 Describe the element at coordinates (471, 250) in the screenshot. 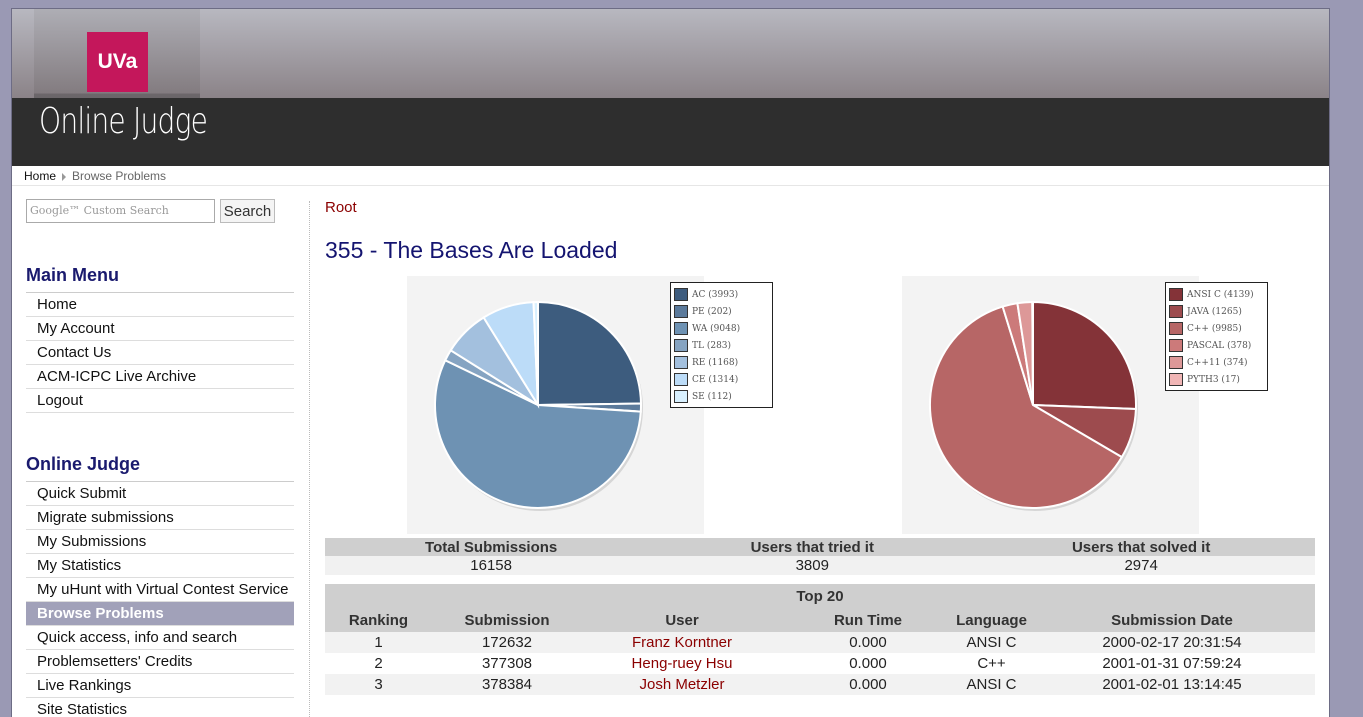

I see `problem-title: 355 - The Bases Are Loaded` at that location.